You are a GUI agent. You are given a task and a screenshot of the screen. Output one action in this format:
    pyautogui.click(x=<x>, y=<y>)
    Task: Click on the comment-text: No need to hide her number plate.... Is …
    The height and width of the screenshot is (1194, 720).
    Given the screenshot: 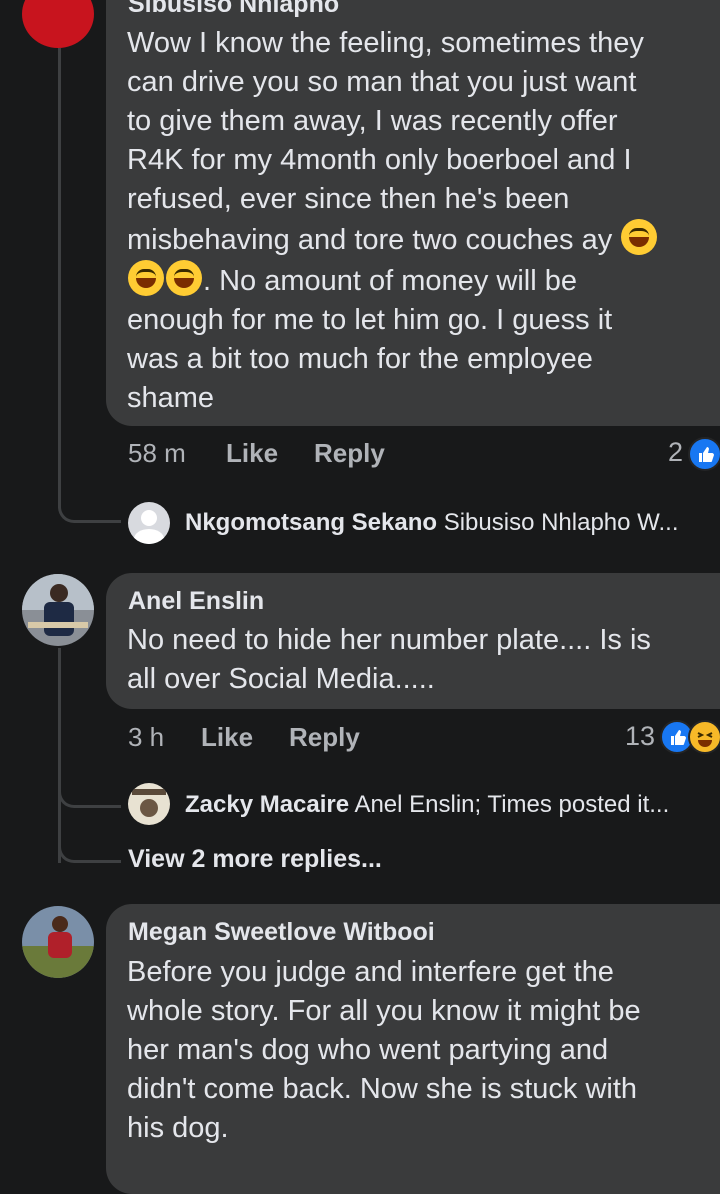 What is the action you would take?
    pyautogui.click(x=389, y=659)
    